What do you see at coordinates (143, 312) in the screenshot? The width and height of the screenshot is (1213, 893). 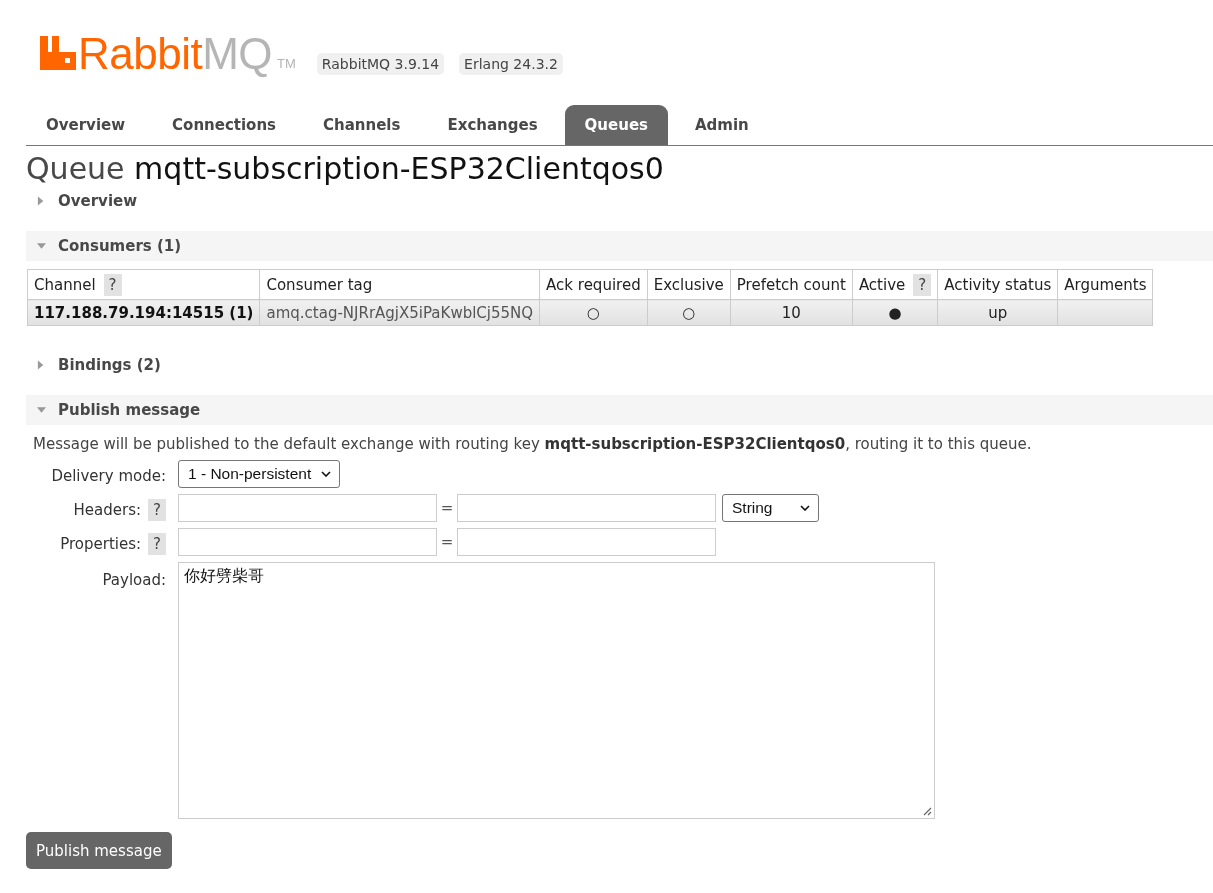 I see `channel-link: 117.188.79.194:14515 (1)` at bounding box center [143, 312].